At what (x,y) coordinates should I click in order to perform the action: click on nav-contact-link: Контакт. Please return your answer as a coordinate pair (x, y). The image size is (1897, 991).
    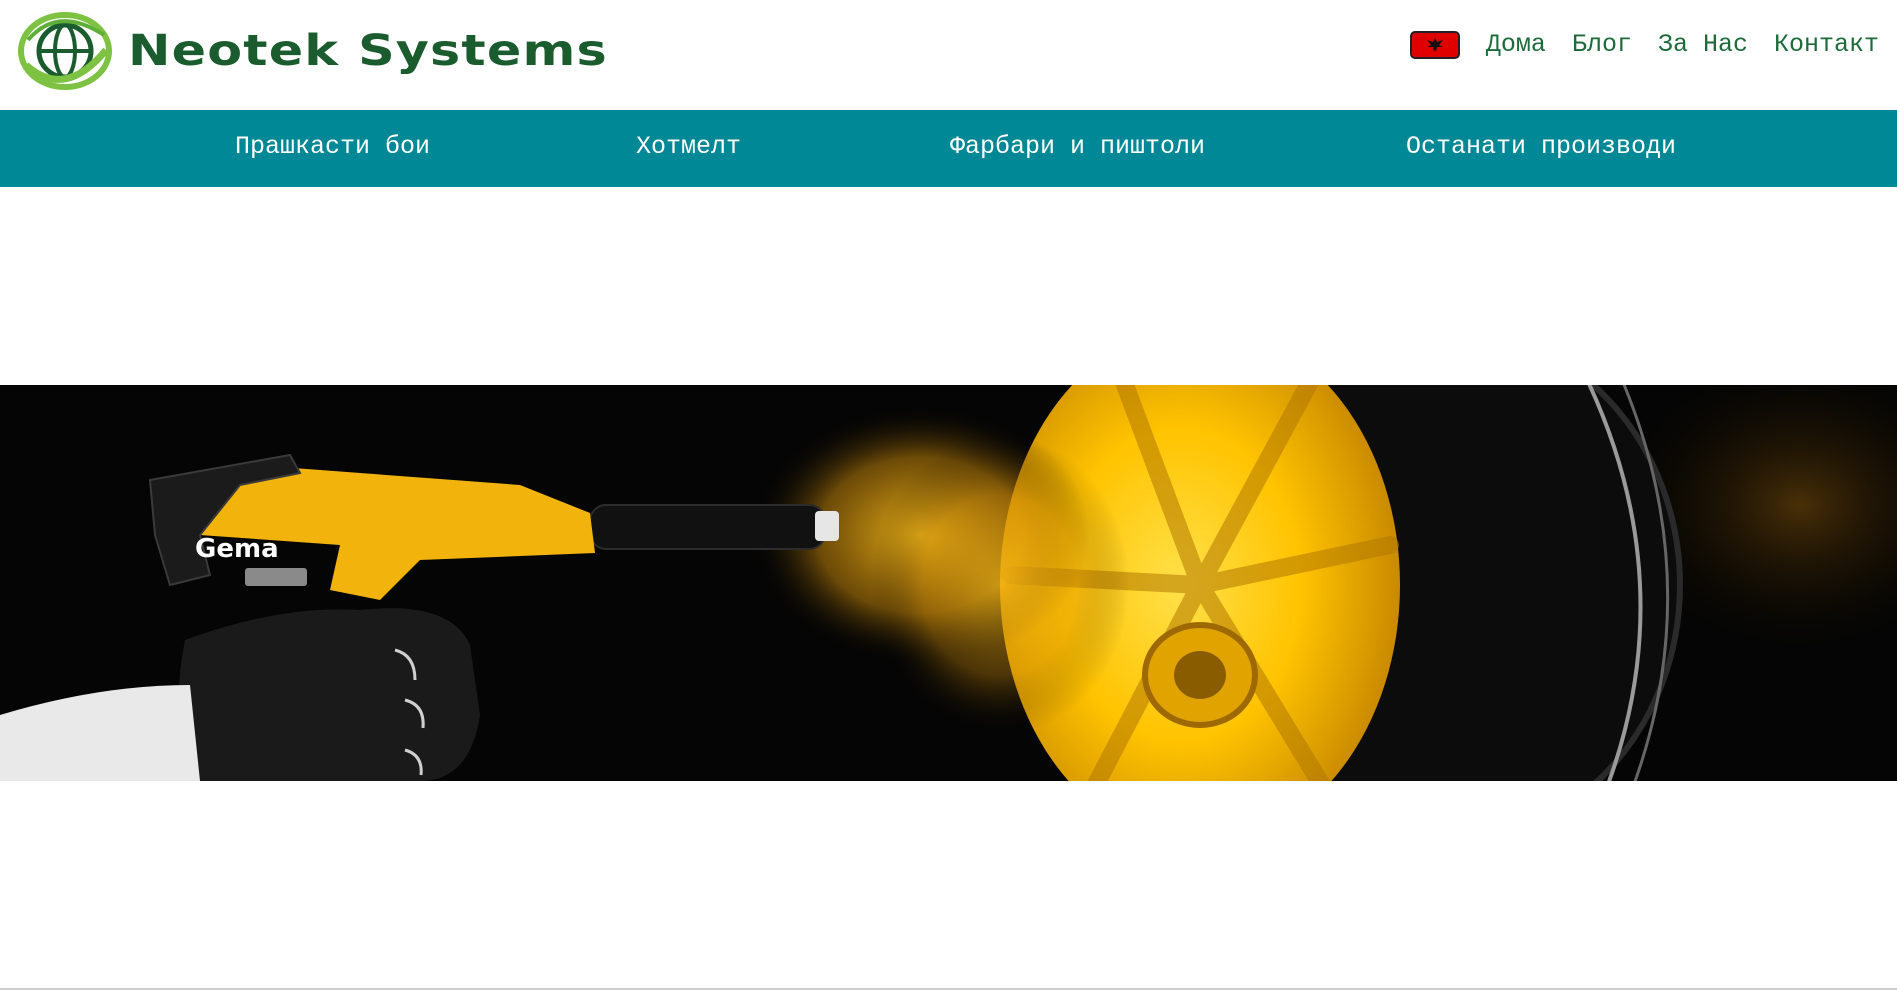
    Looking at the image, I should click on (1826, 44).